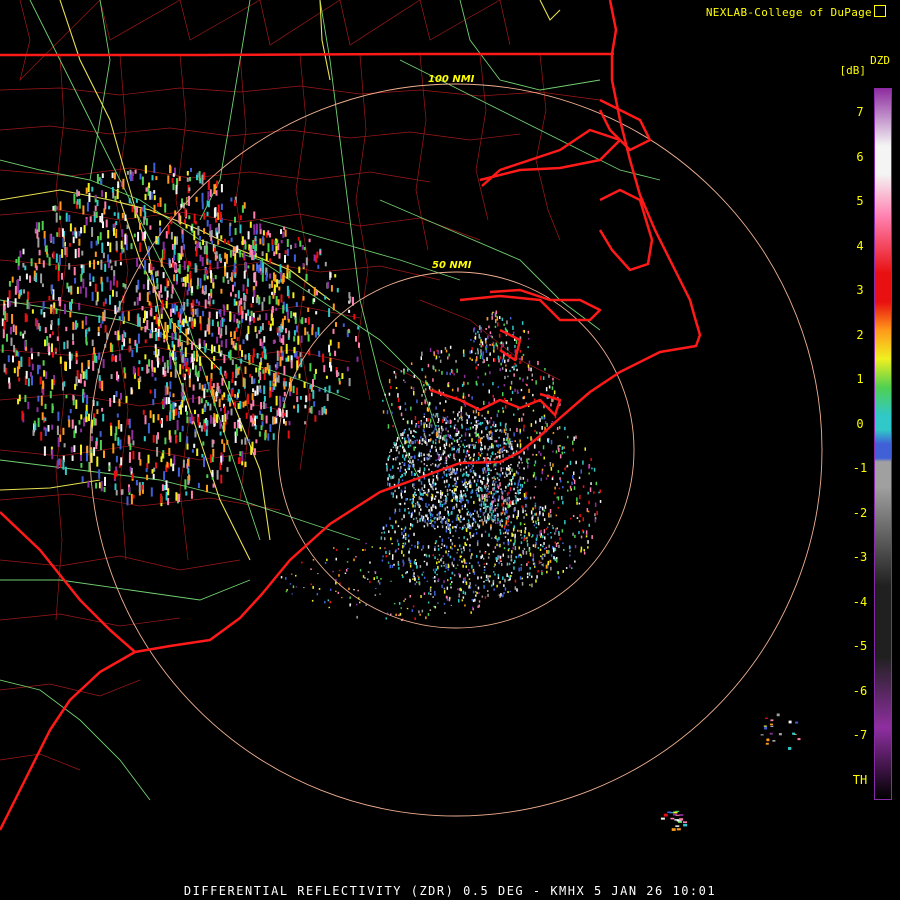  Describe the element at coordinates (860, 334) in the screenshot. I see `color-scale-tick: 2` at that location.